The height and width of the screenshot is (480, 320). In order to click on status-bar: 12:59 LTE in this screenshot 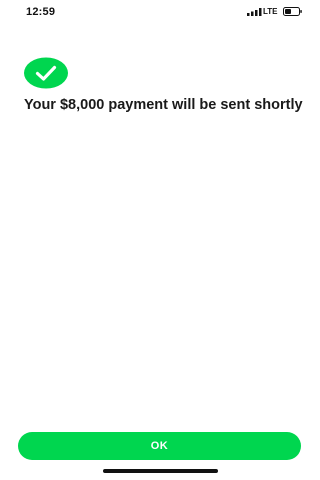, I will do `click(160, 12)`.